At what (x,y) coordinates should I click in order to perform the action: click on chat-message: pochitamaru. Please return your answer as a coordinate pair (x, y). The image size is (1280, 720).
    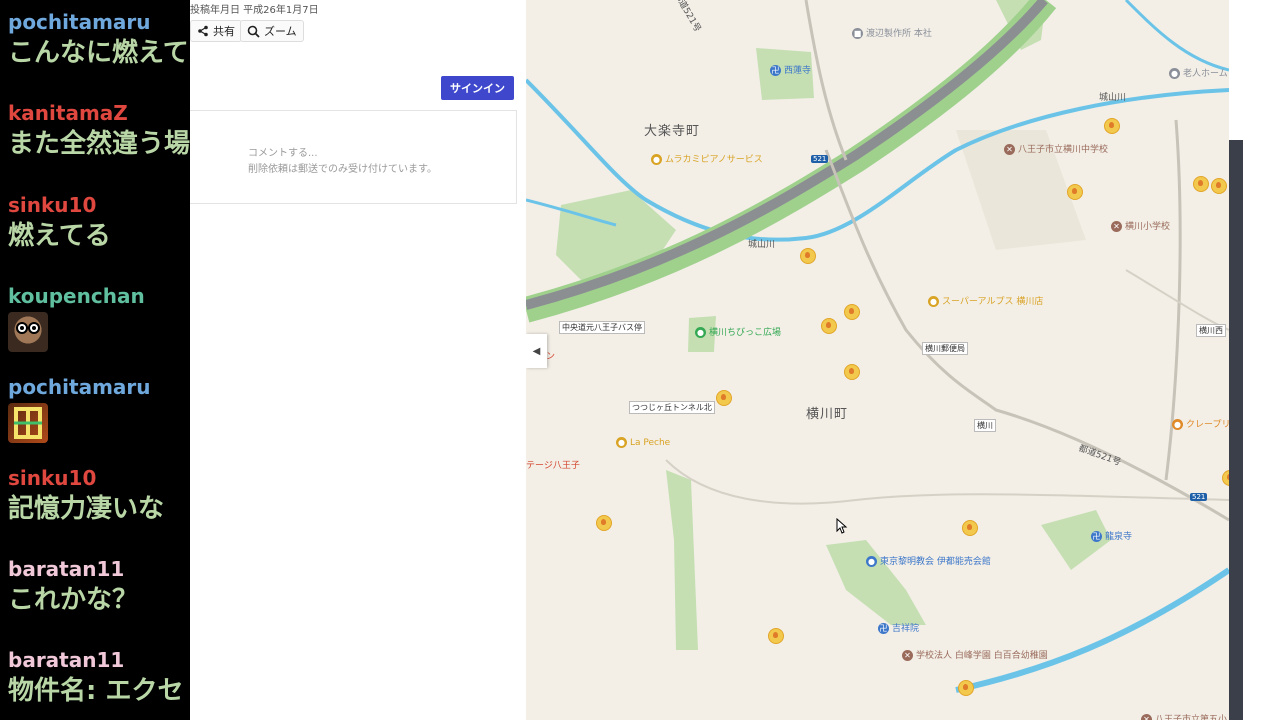
    Looking at the image, I should click on (99, 409).